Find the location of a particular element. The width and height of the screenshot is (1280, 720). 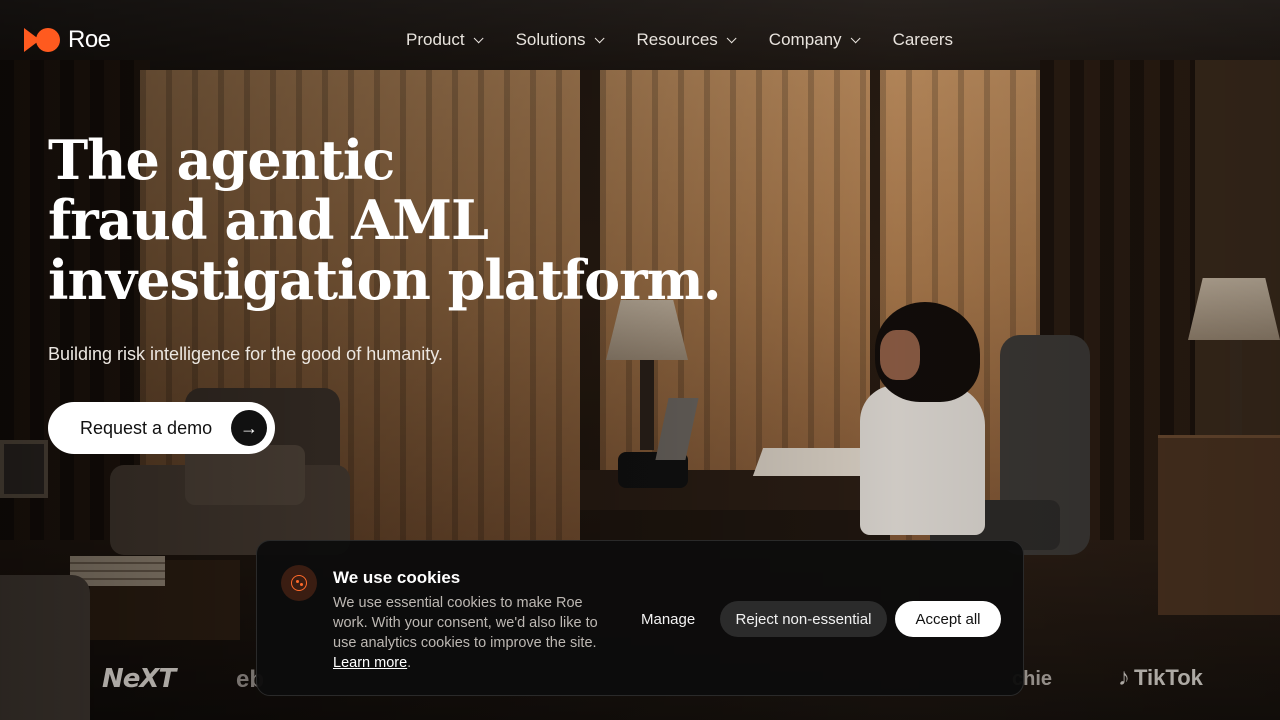

menu-item-label: Careers is located at coordinates (923, 39).